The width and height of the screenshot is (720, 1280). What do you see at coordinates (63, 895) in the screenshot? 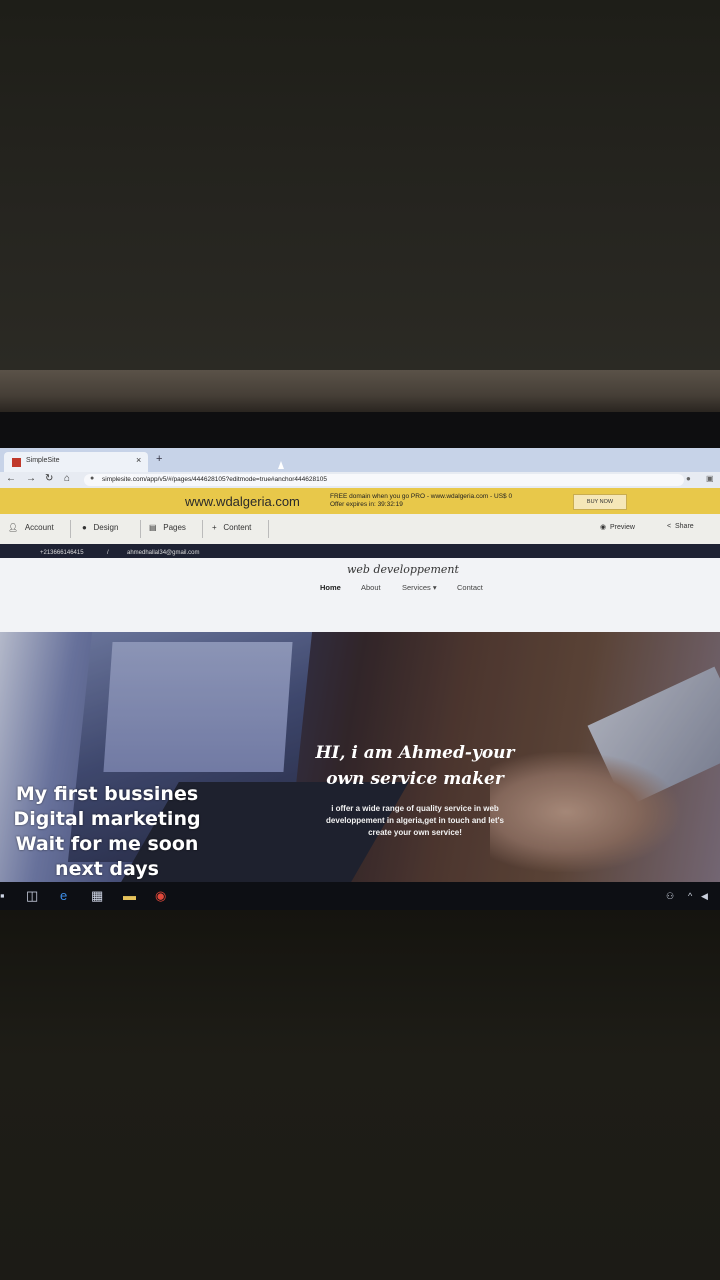
I see `edge-icon: e` at bounding box center [63, 895].